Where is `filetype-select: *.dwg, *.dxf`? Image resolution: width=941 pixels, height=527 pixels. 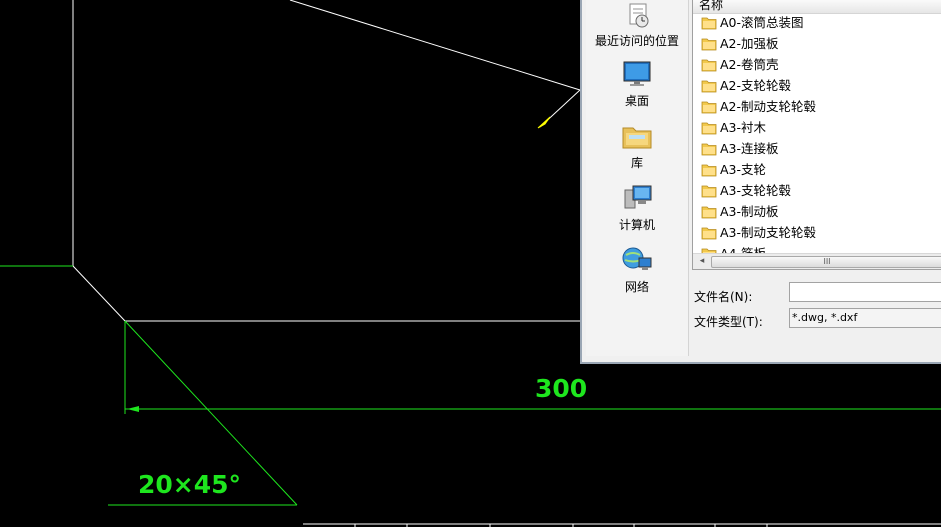
filetype-select: *.dwg, *.dxf is located at coordinates (865, 318).